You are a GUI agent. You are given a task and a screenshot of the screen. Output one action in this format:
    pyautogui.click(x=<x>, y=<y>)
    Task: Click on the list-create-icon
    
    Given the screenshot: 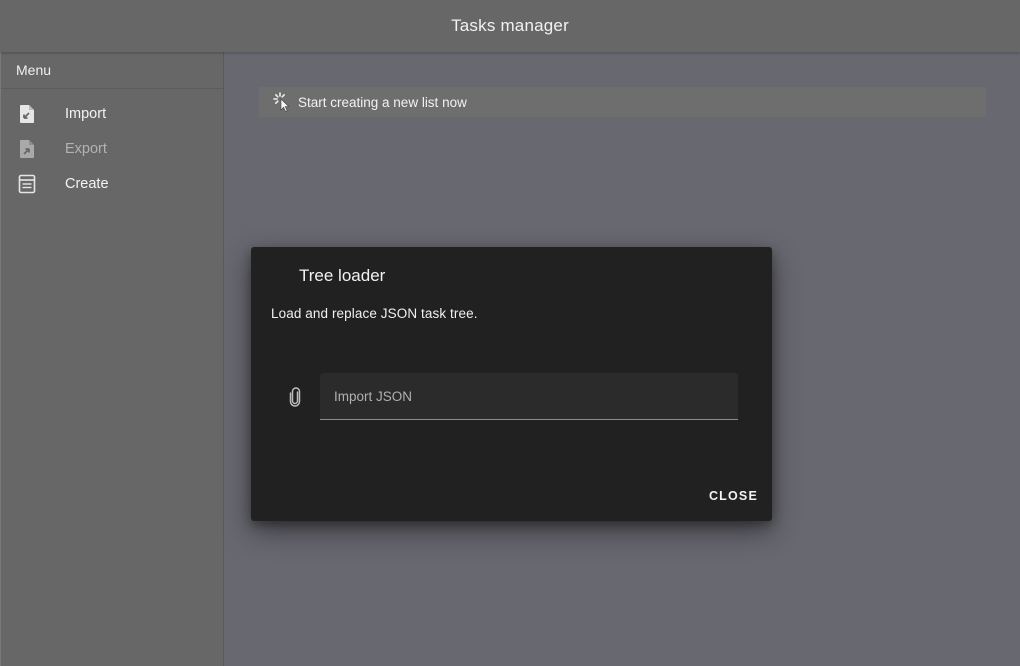 What is the action you would take?
    pyautogui.click(x=27, y=184)
    